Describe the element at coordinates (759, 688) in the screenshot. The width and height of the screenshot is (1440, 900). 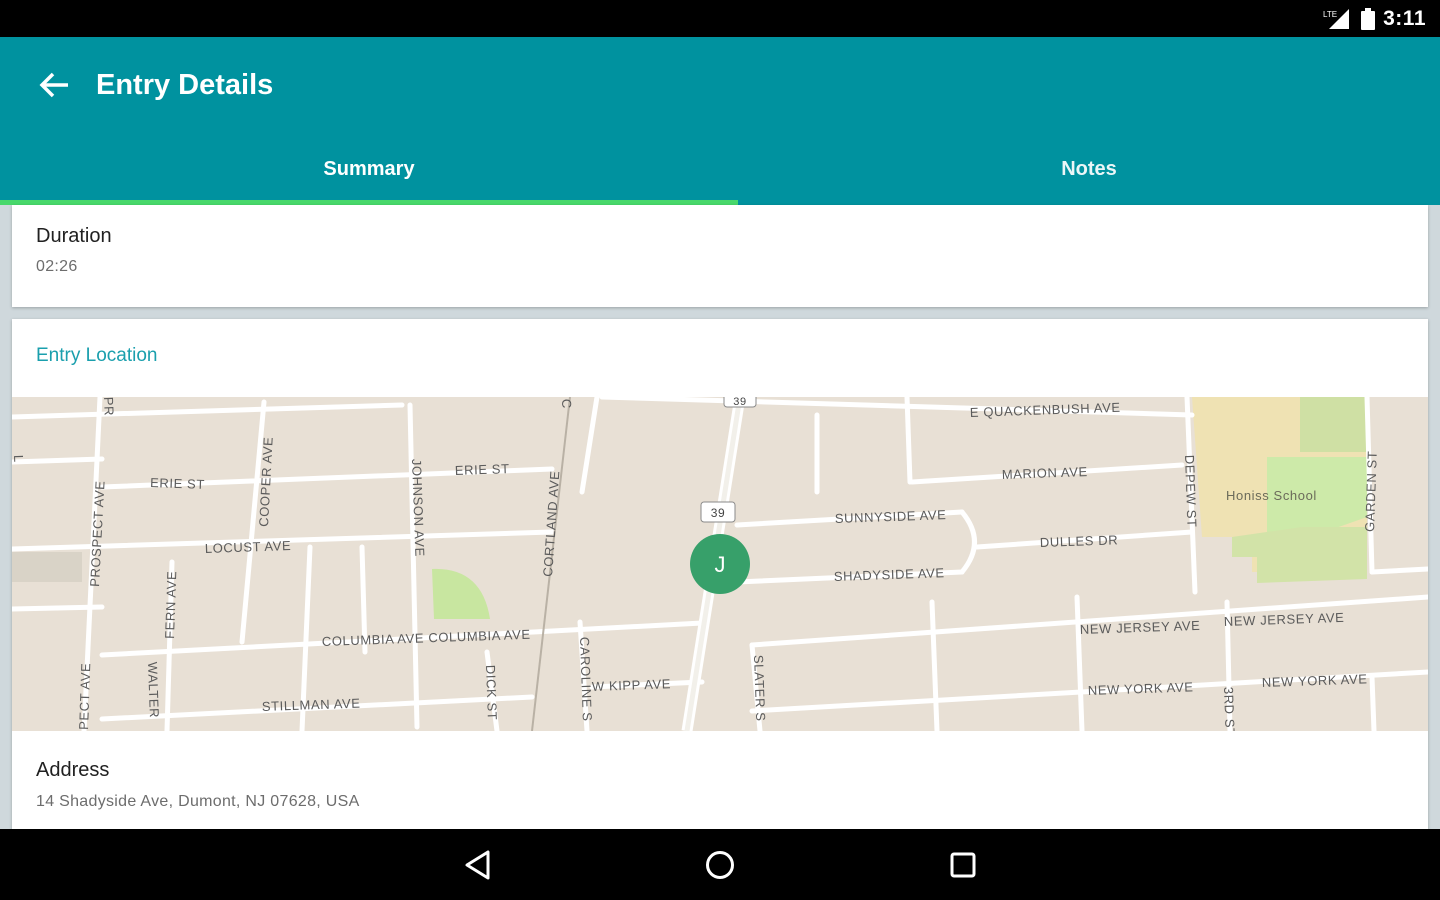
I see `street-label: SLATER S` at that location.